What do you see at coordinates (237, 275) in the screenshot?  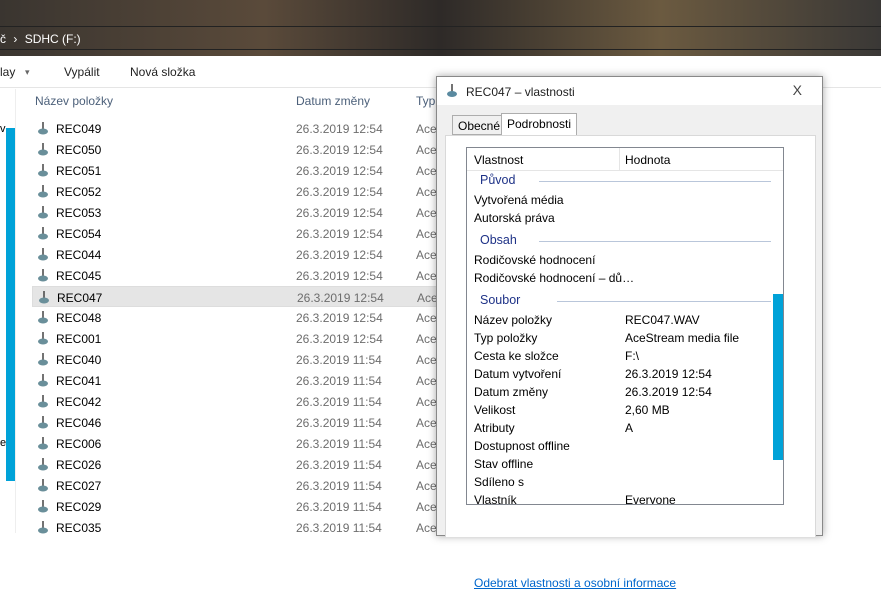 I see `file-row: REC045 26.3.2019 12:54 Ace` at bounding box center [237, 275].